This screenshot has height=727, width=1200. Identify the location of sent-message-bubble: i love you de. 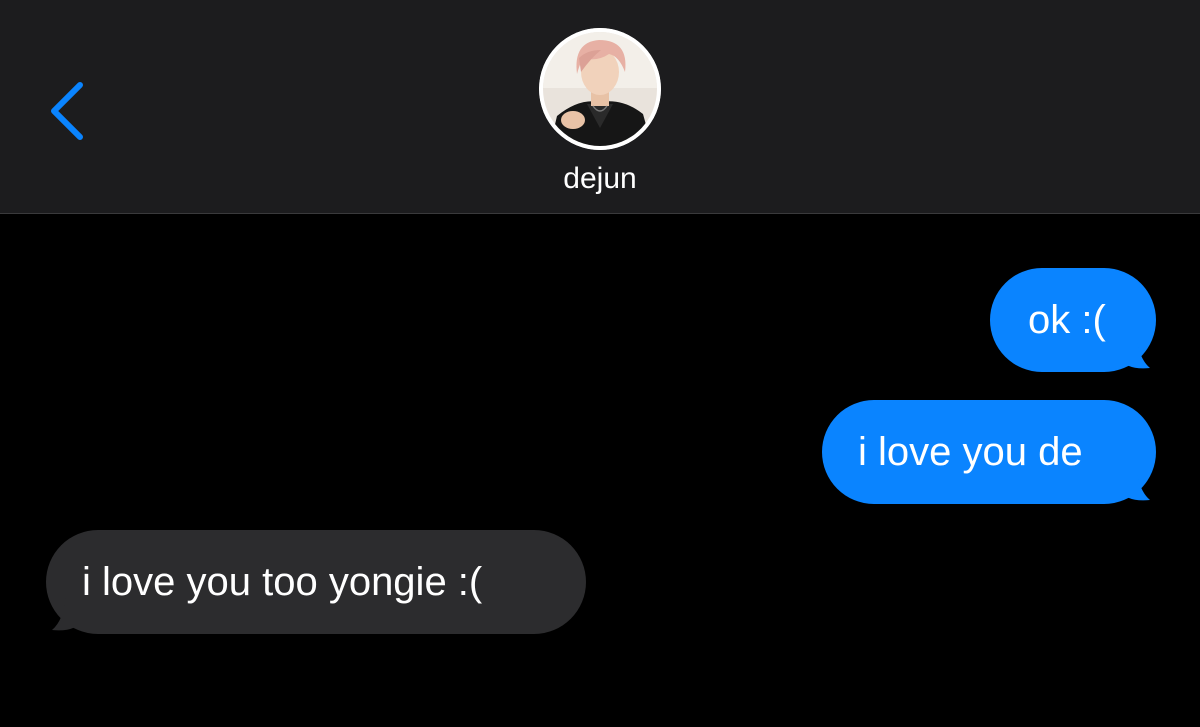
(989, 452).